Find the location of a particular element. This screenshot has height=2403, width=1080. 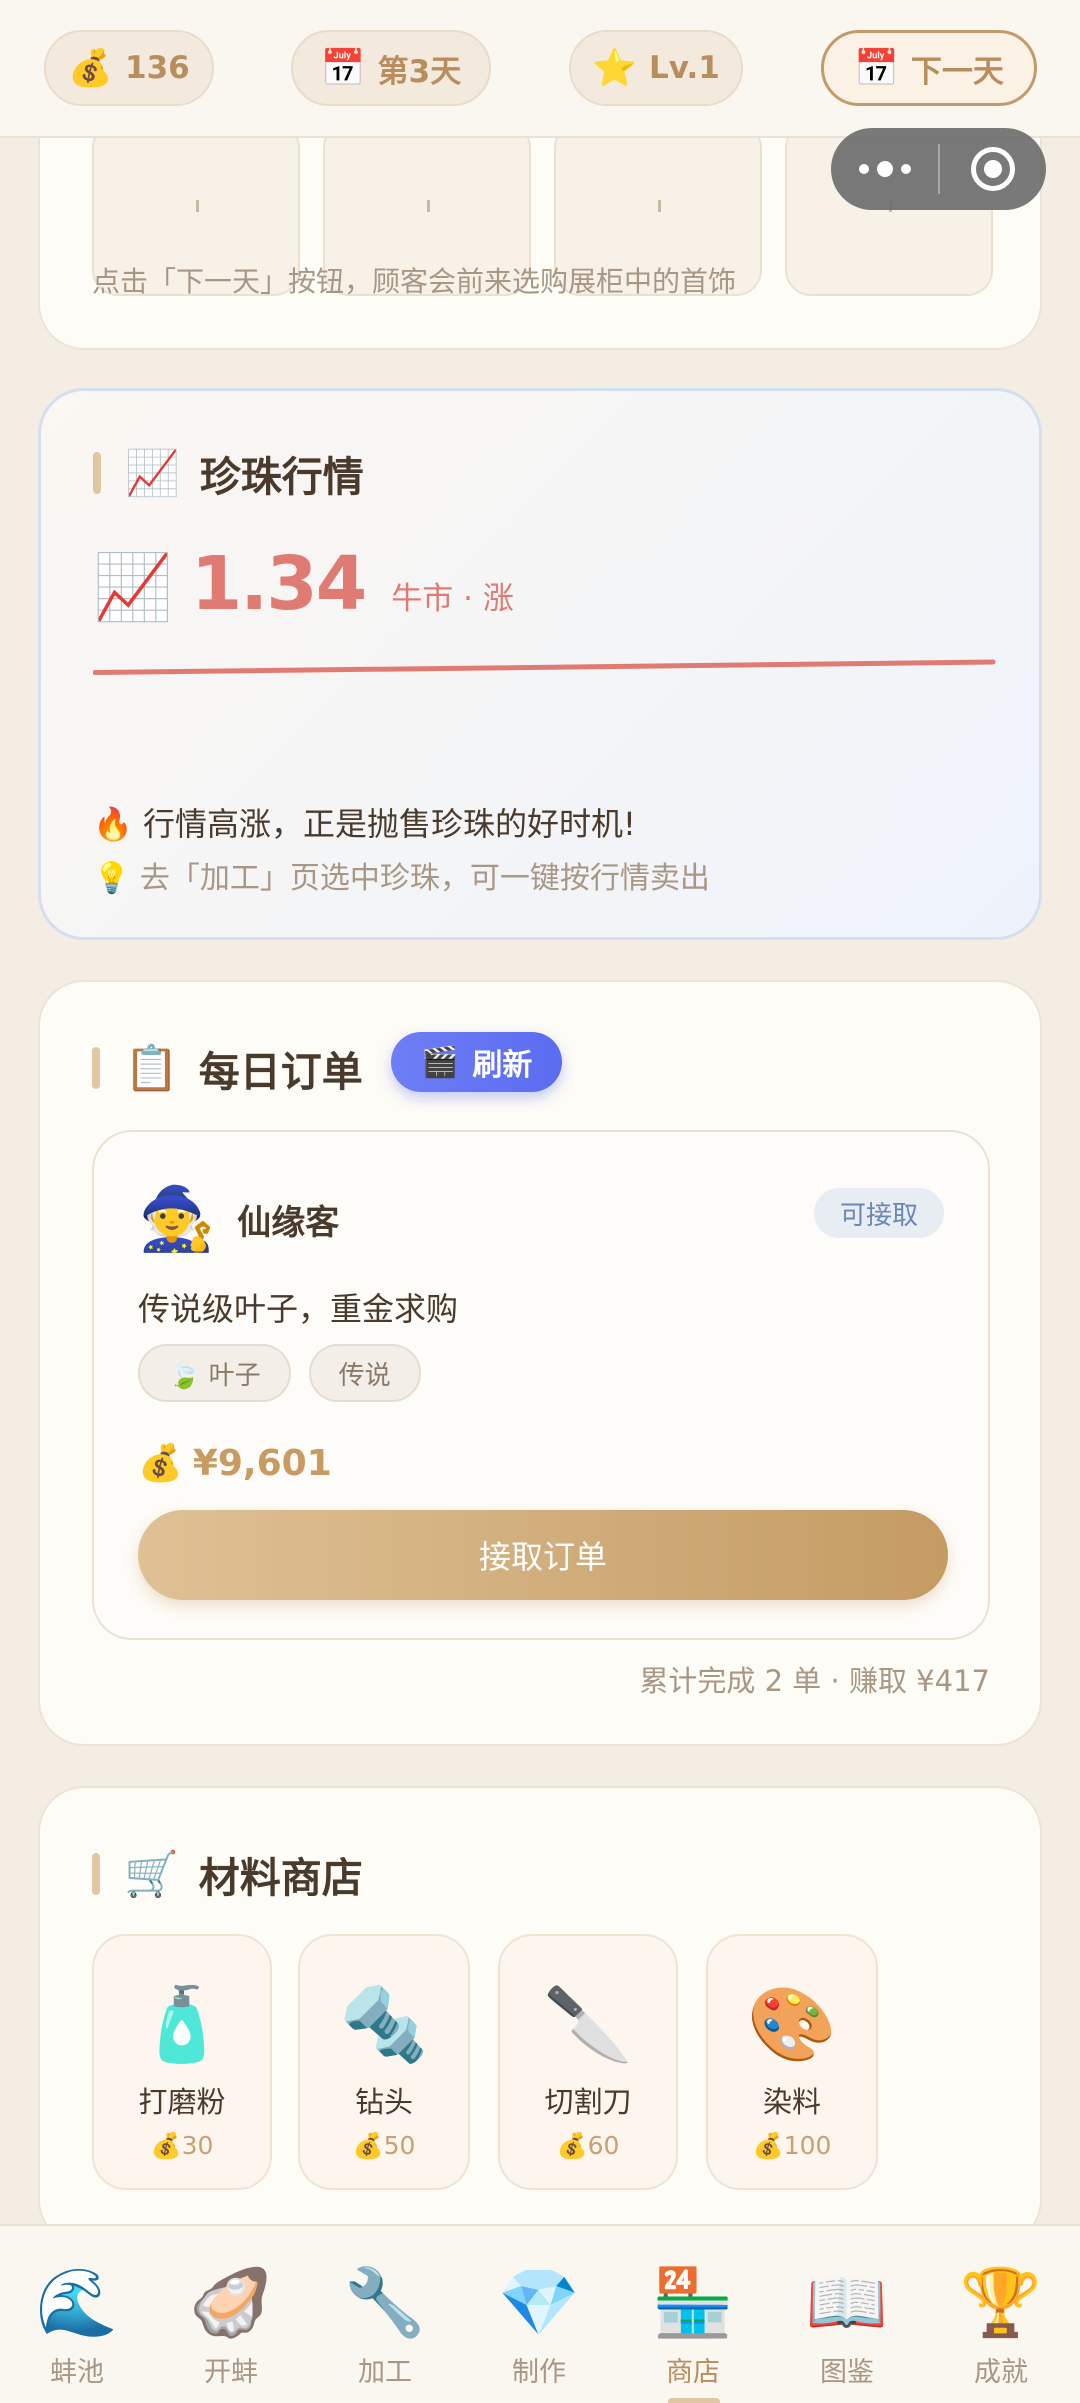

market-tip: 💡 去「加工」页选中珍珠，可一键按行情卖出 is located at coordinates (401, 878).